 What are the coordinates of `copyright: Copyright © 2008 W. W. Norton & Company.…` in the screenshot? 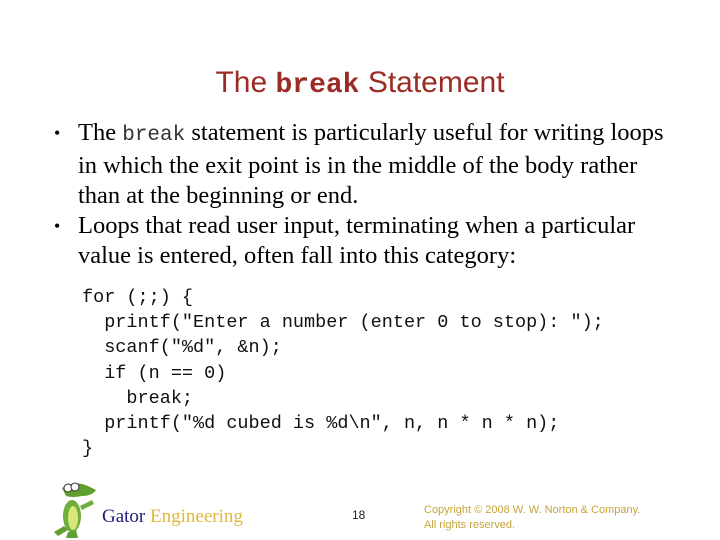 It's located at (532, 517).